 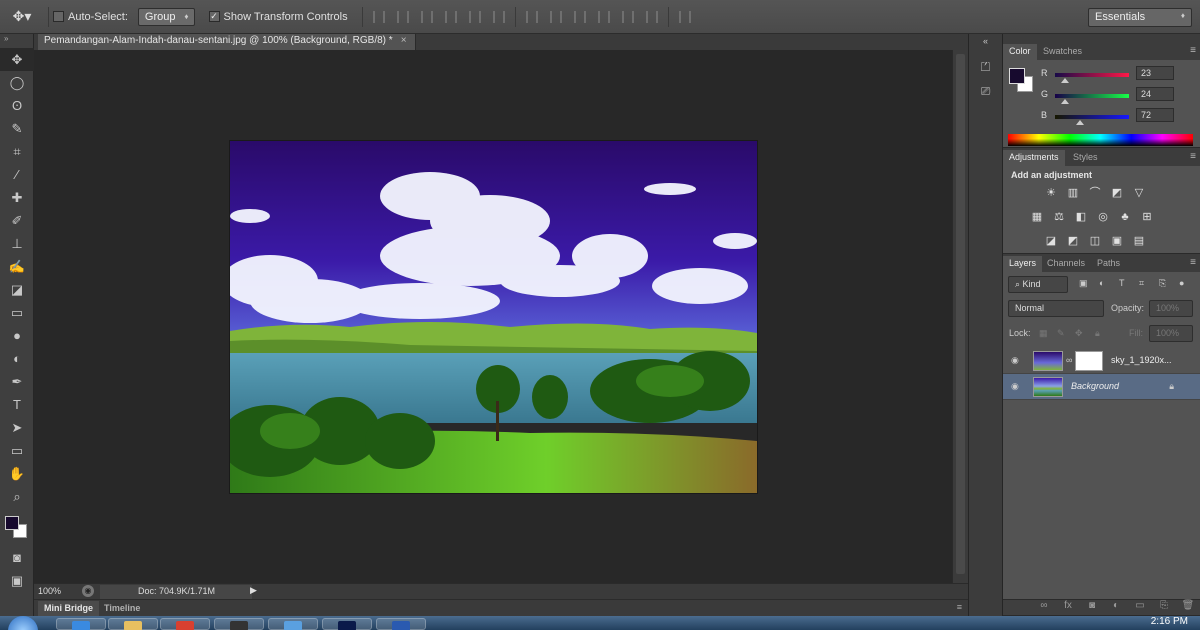 What do you see at coordinates (1181, 283) in the screenshot?
I see `filter-toggle-icon: ●` at bounding box center [1181, 283].